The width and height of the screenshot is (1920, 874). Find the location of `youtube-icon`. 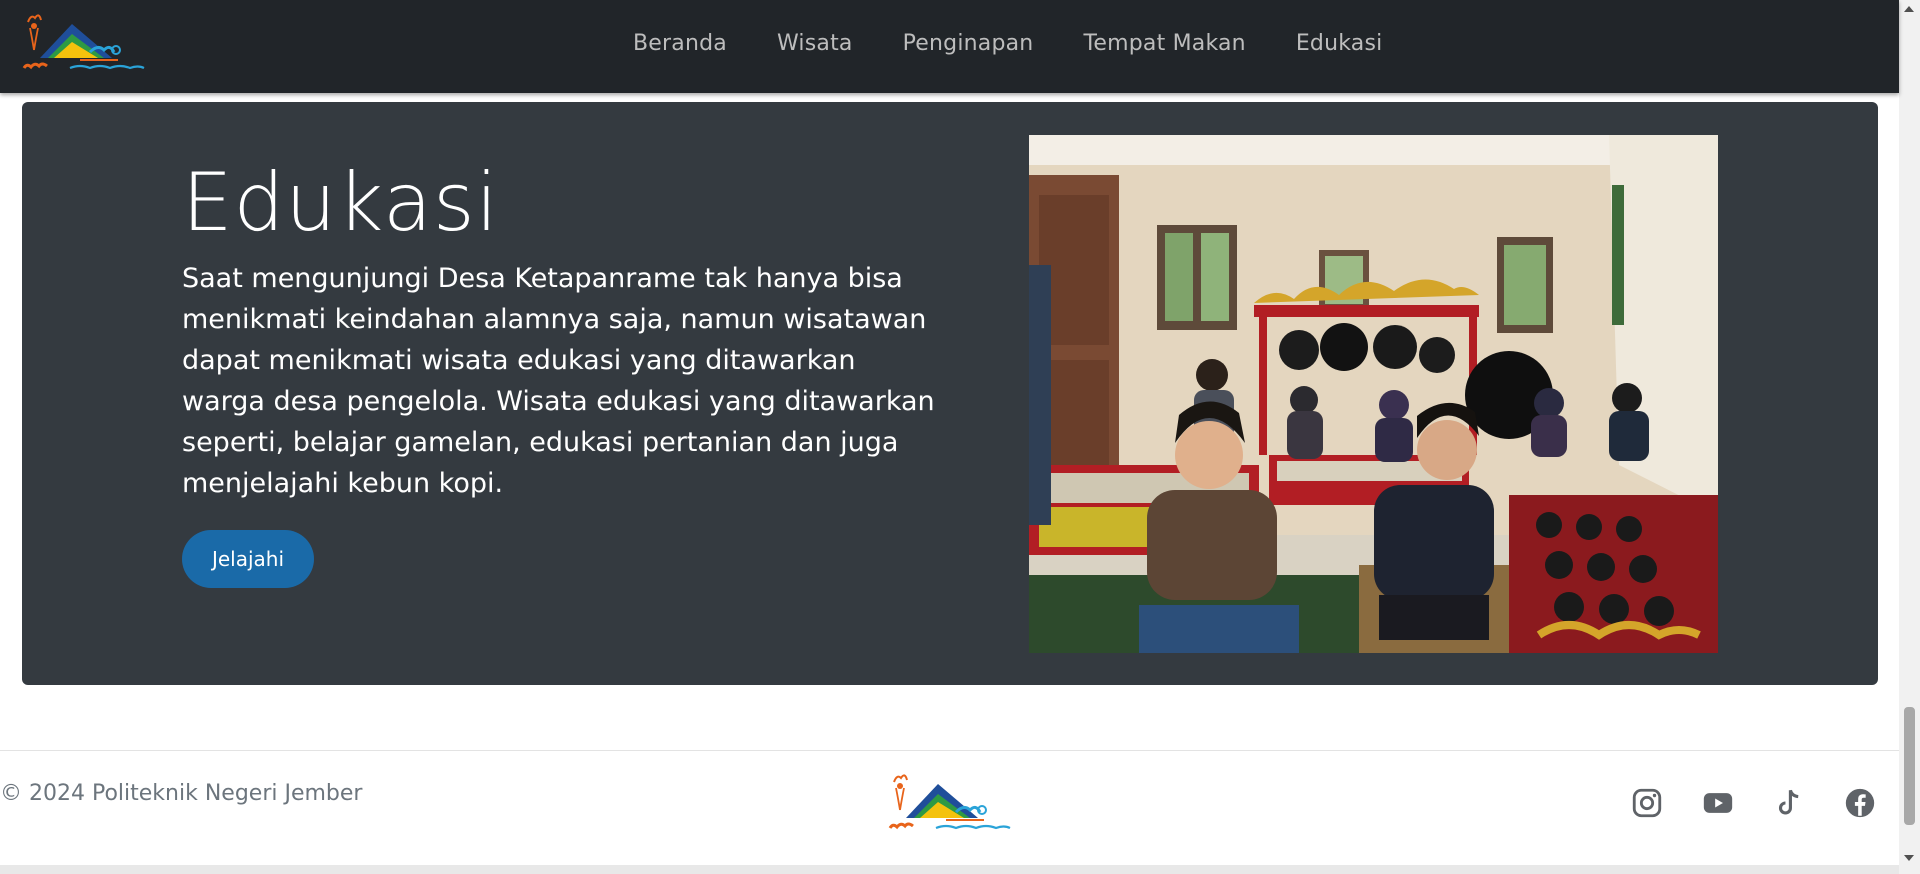

youtube-icon is located at coordinates (1718, 803).